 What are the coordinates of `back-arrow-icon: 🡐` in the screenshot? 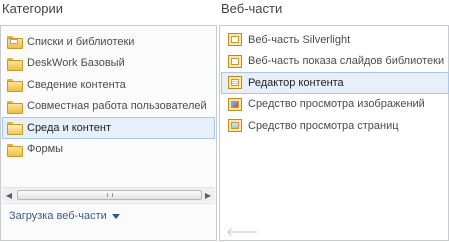 It's located at (242, 231).